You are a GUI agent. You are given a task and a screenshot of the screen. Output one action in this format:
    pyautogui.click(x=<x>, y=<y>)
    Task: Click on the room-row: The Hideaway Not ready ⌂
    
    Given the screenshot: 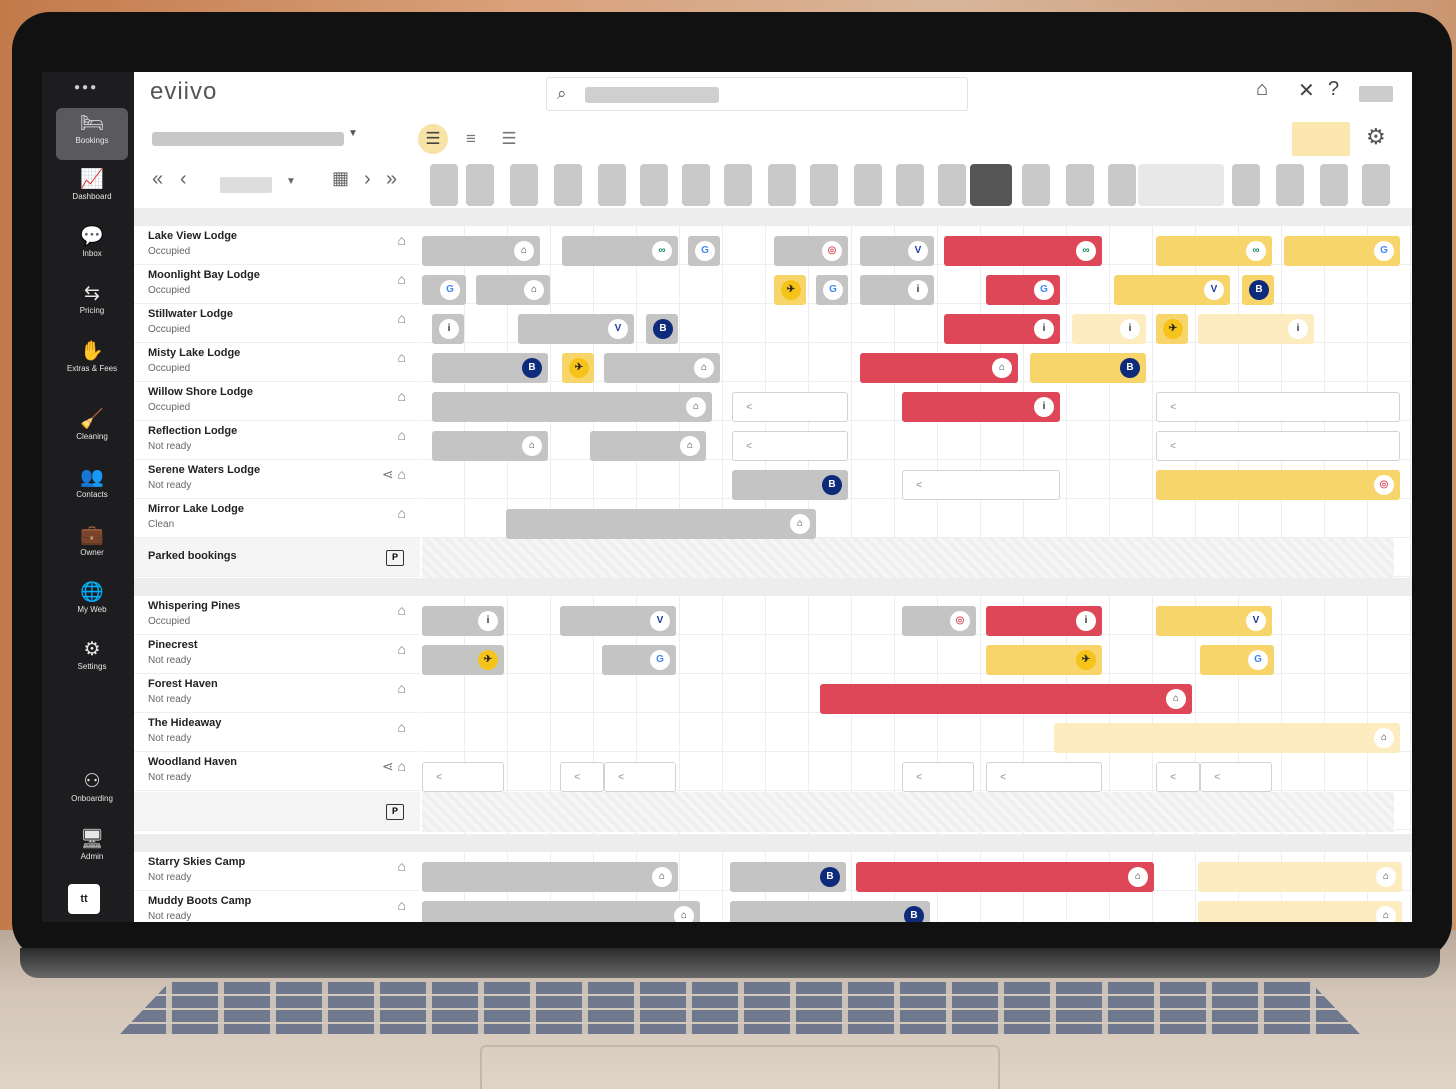 What is the action you would take?
    pyautogui.click(x=277, y=732)
    